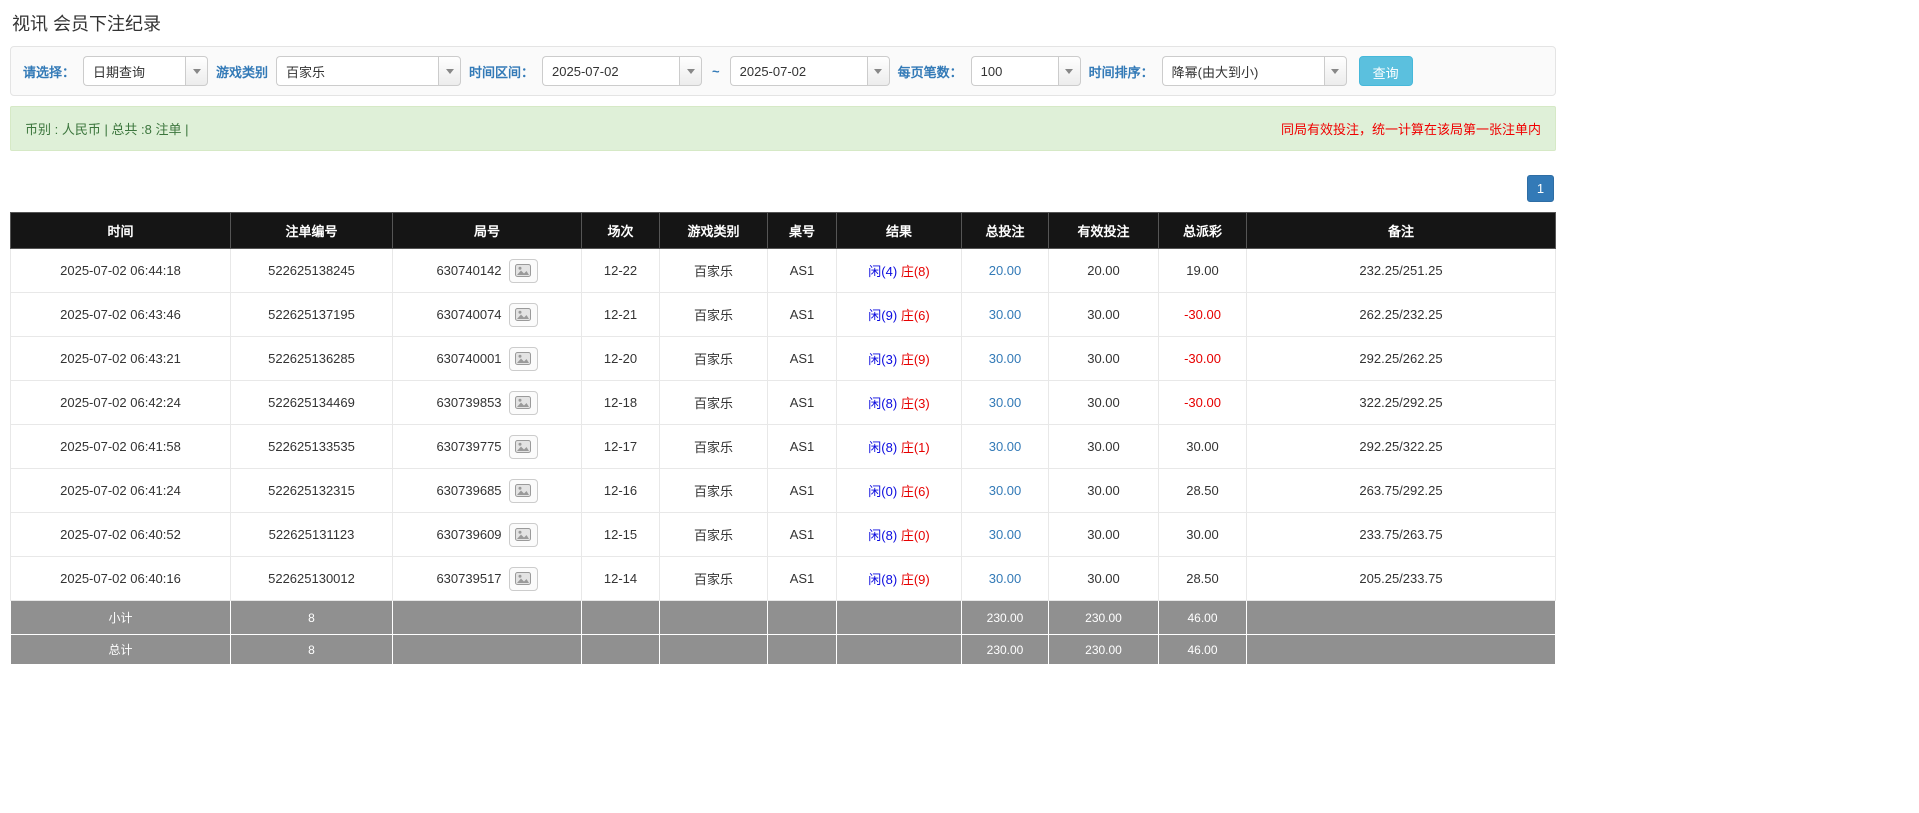  What do you see at coordinates (783, 649) in the screenshot?
I see `table-footer-row: 总计 8 230.00 230.00 46.00` at bounding box center [783, 649].